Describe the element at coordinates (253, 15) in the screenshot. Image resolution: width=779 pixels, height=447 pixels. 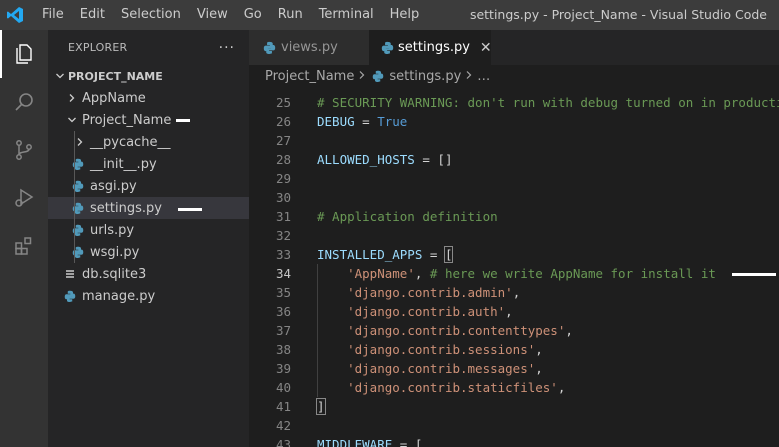
I see `menu-go: Go` at that location.